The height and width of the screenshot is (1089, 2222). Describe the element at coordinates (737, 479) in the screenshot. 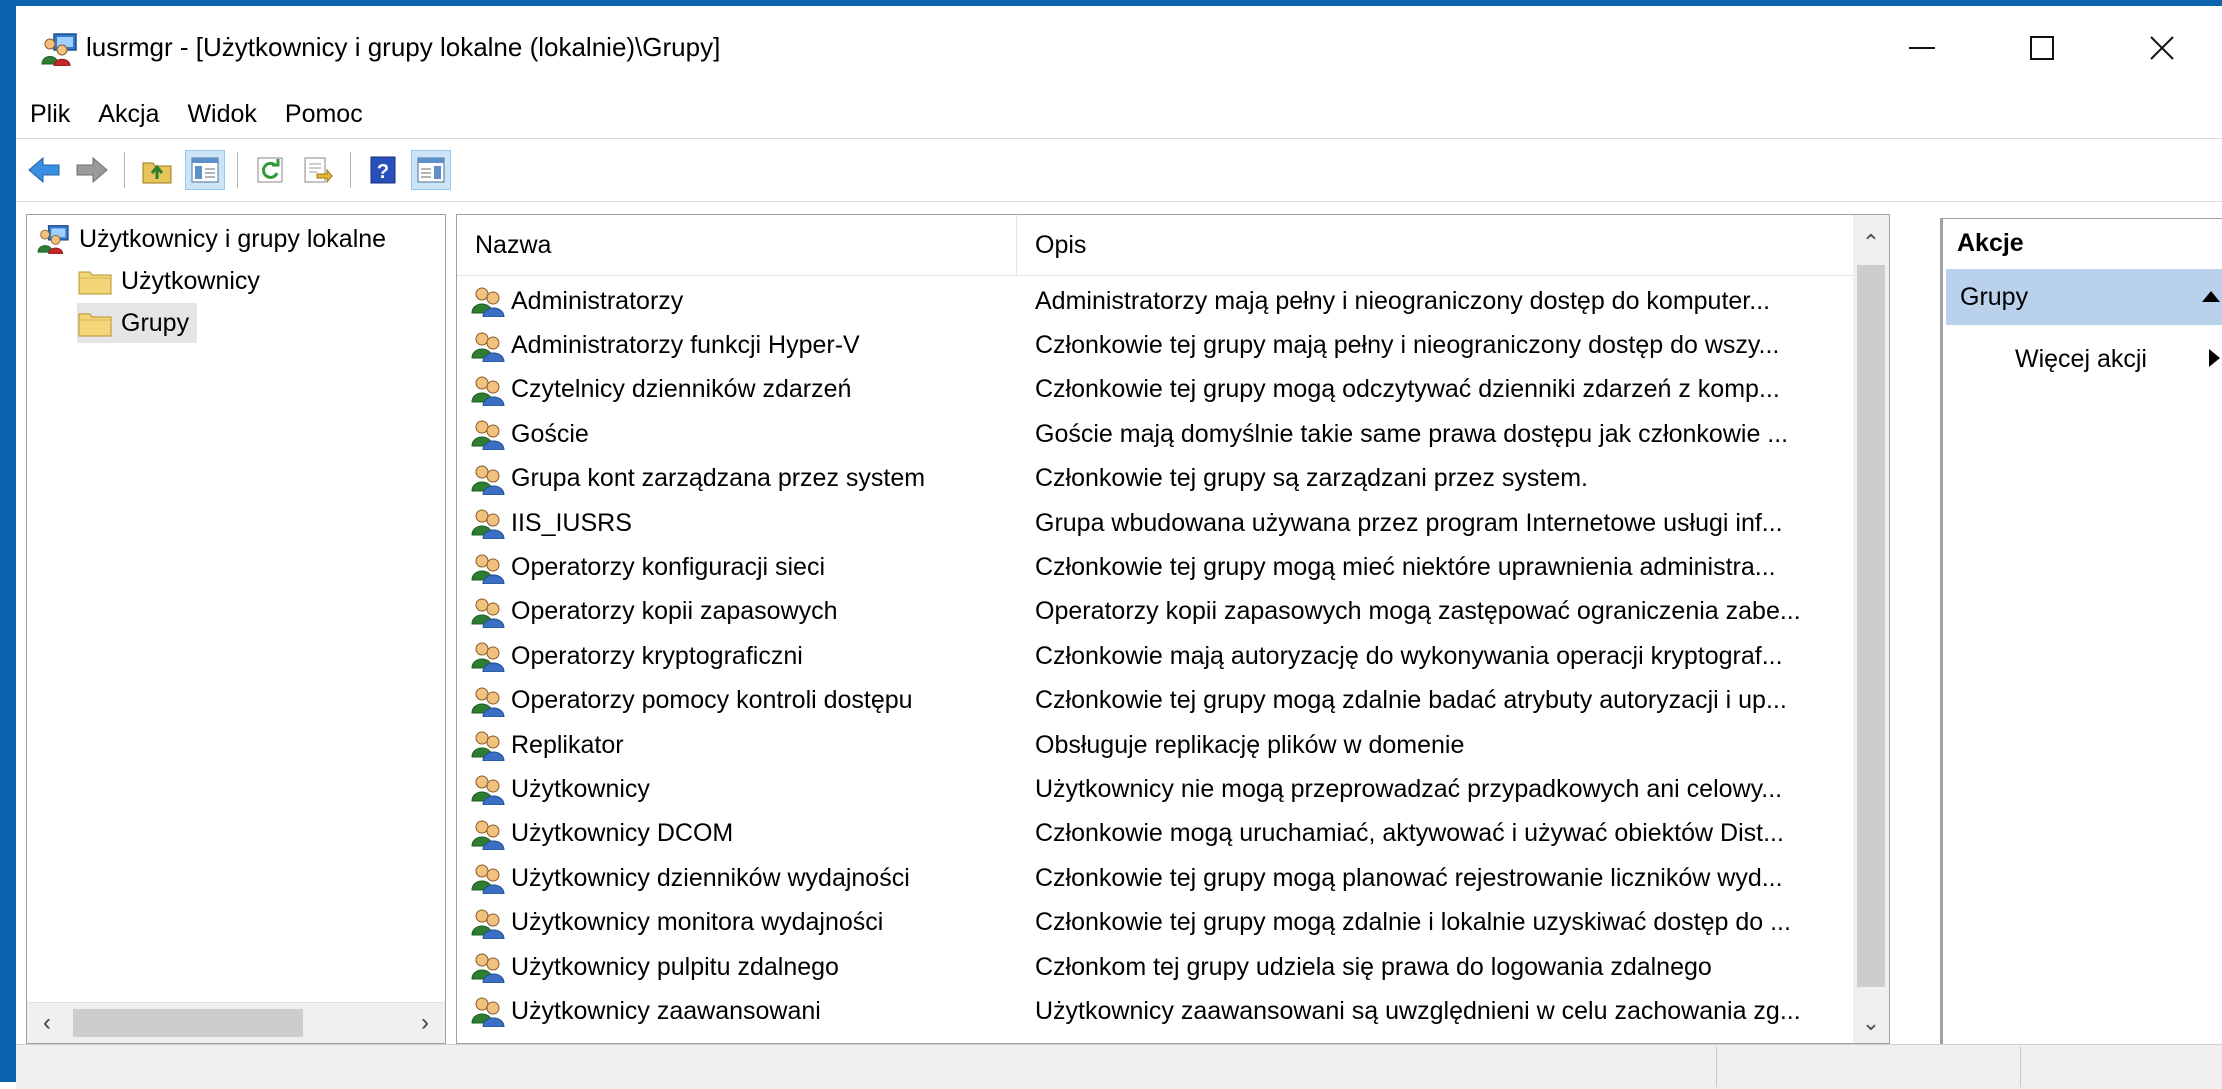

I see `group-name-cell: Grupa kont zarządzana przez system` at that location.